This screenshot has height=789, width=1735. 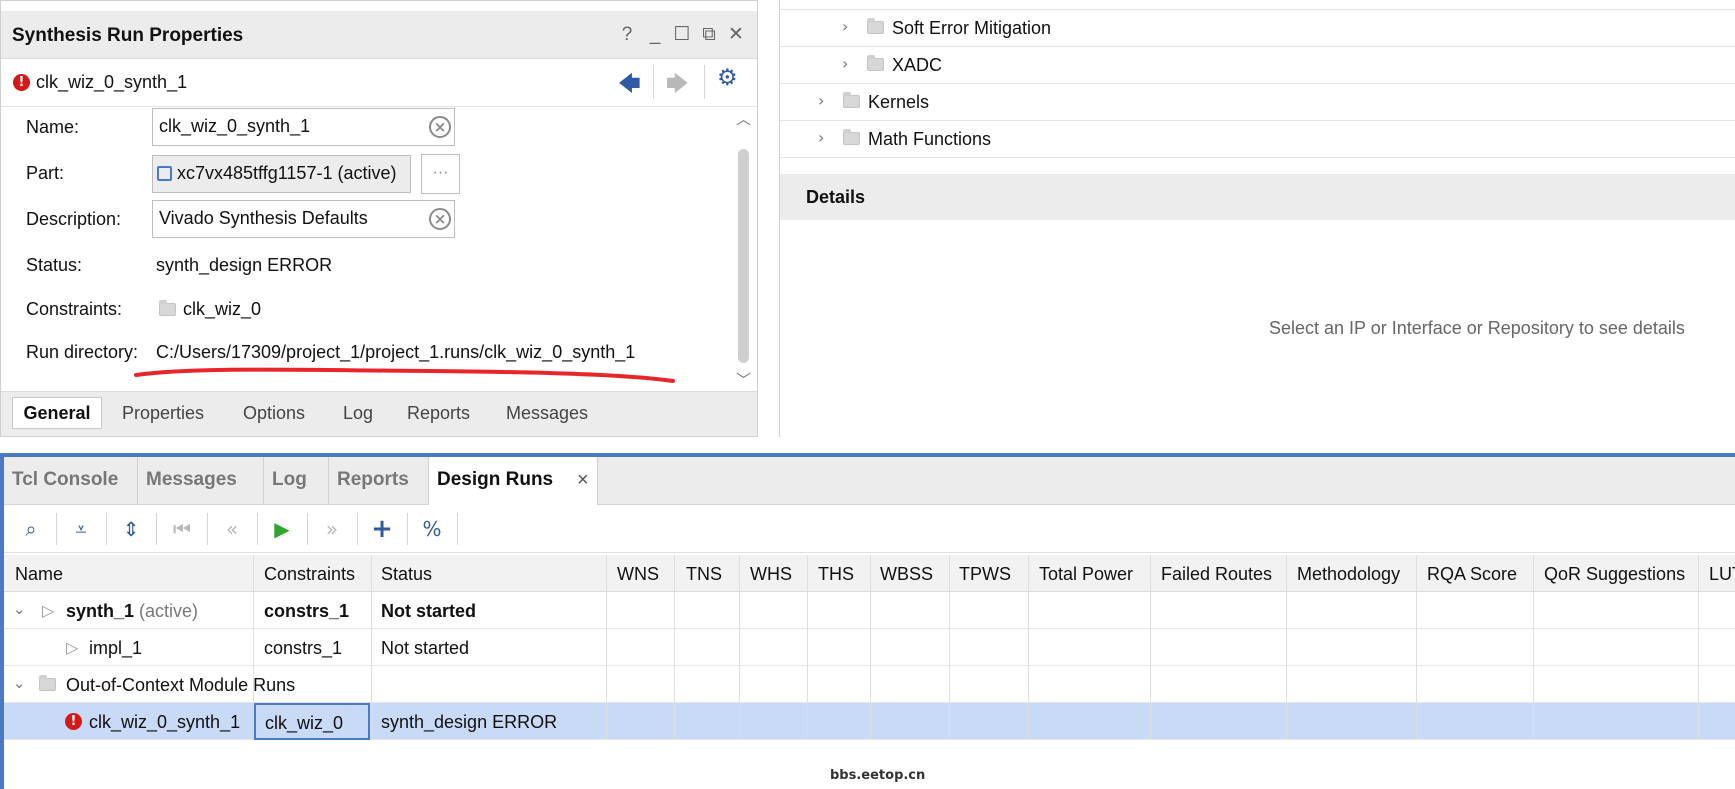 I want to click on minimize-icon: _, so click(x=655, y=35).